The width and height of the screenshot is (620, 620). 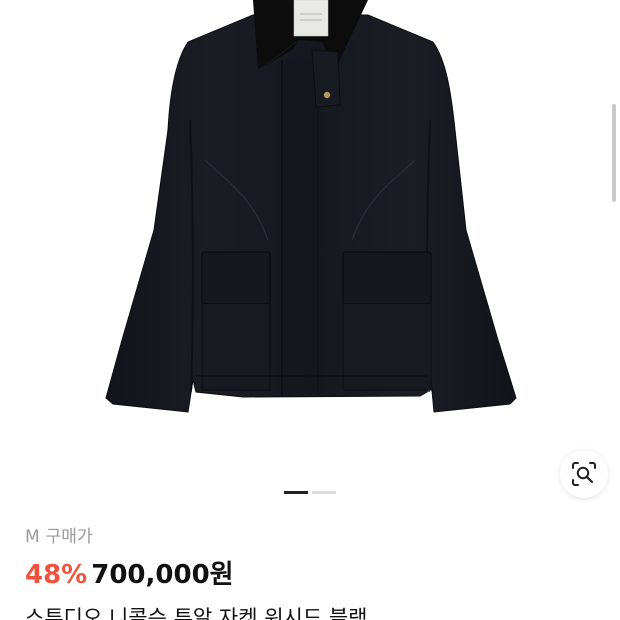 What do you see at coordinates (69, 537) in the screenshot?
I see `price-type-label: 구매가` at bounding box center [69, 537].